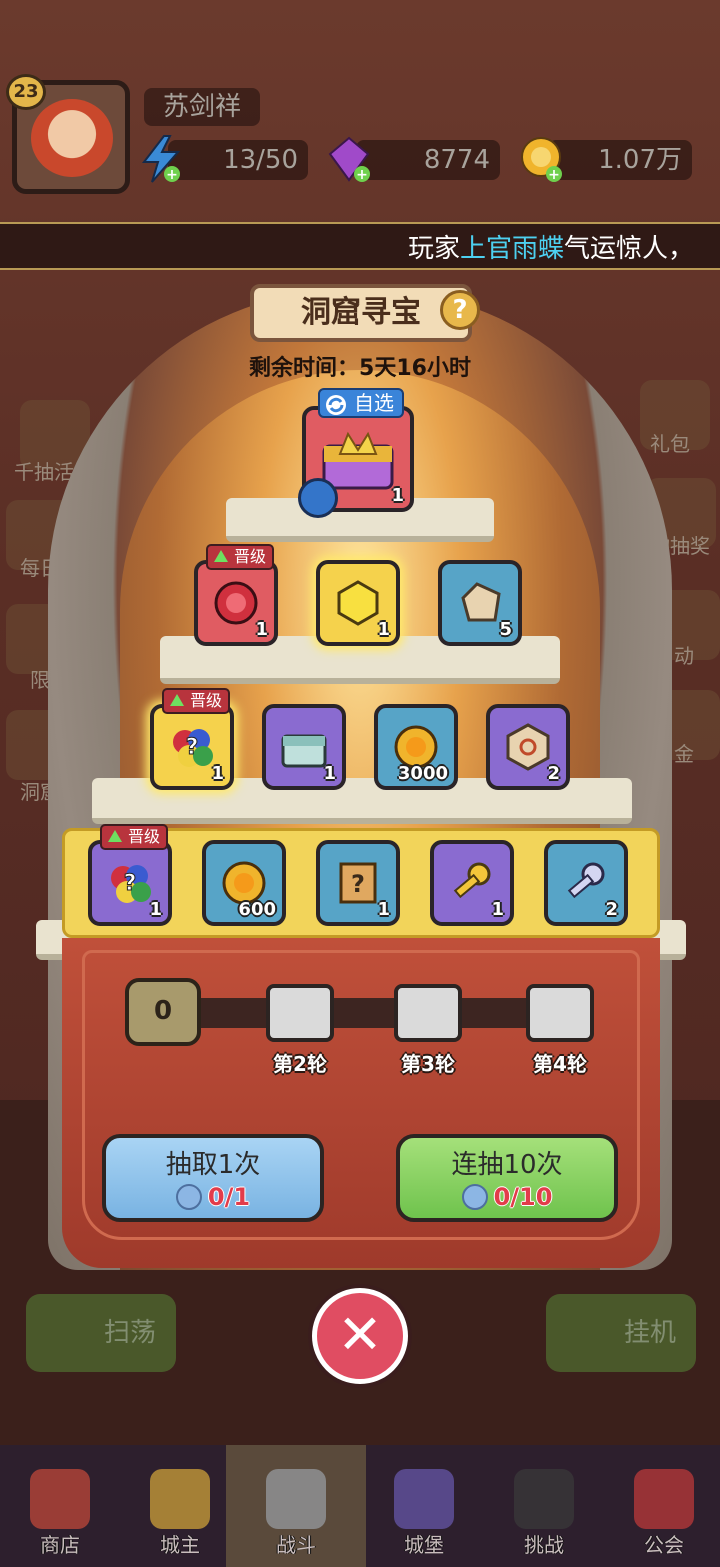 This screenshot has height=1567, width=720. I want to click on energy-lightning-icon: +, so click(161, 159).